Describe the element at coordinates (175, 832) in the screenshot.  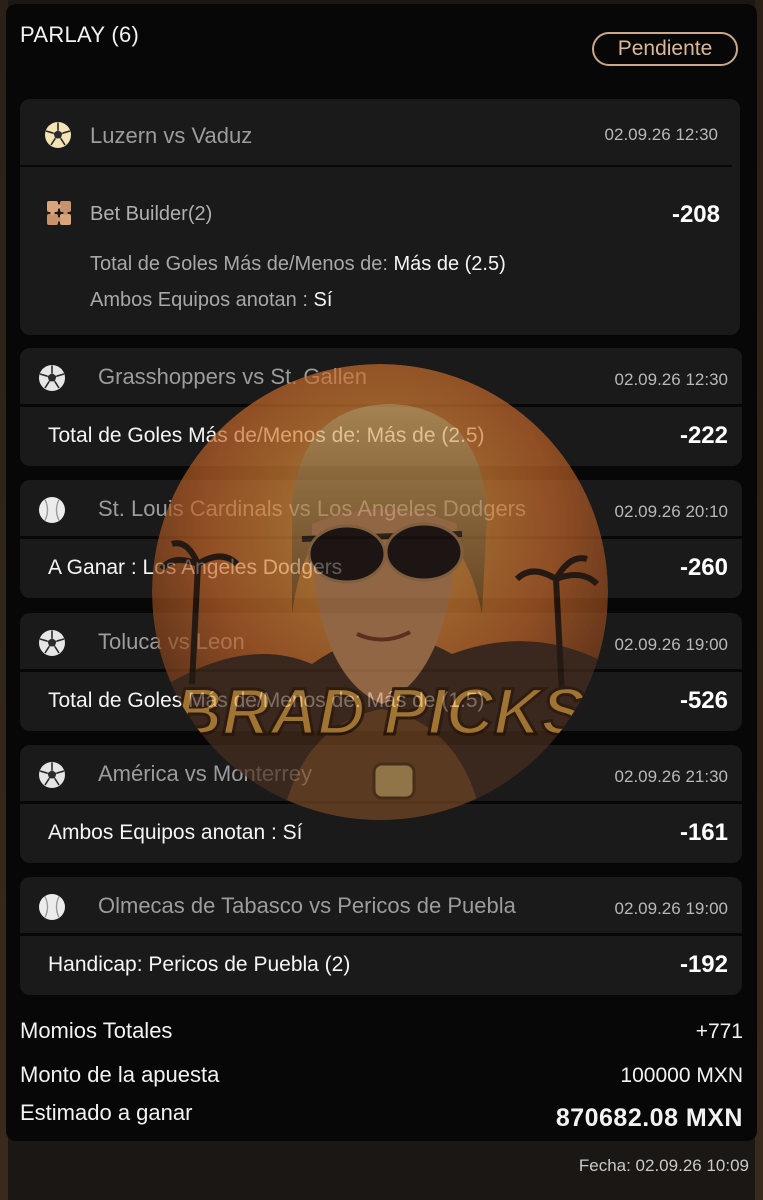
I see `selection: Ambos Equipos anotan : Sí` at that location.